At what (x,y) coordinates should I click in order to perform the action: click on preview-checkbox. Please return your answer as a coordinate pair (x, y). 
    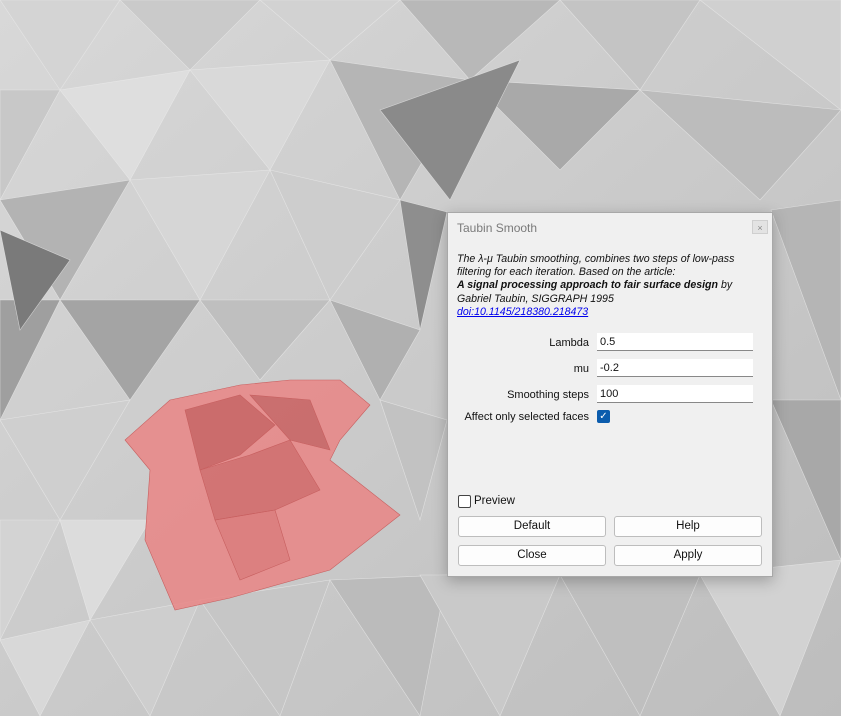
    Looking at the image, I should click on (464, 501).